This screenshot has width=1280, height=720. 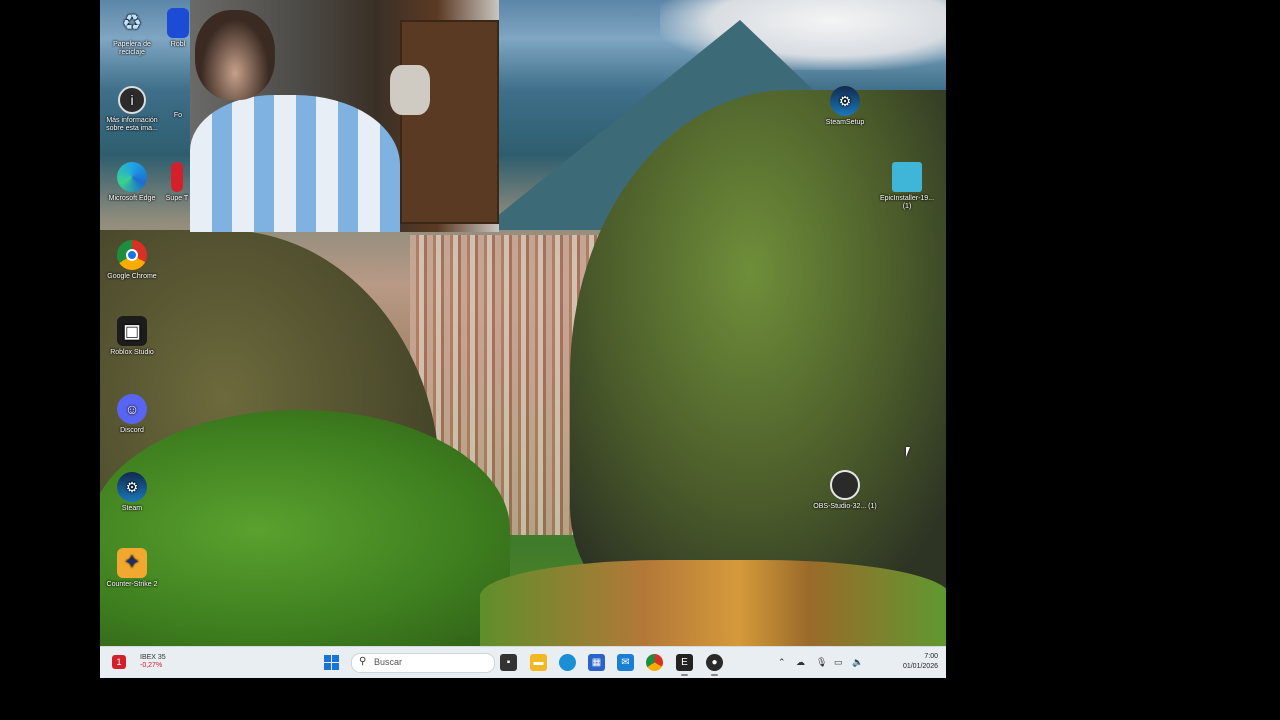 I want to click on desktop-icon-roblox-studio: ▣ Roblox Studio, so click(x=132, y=336).